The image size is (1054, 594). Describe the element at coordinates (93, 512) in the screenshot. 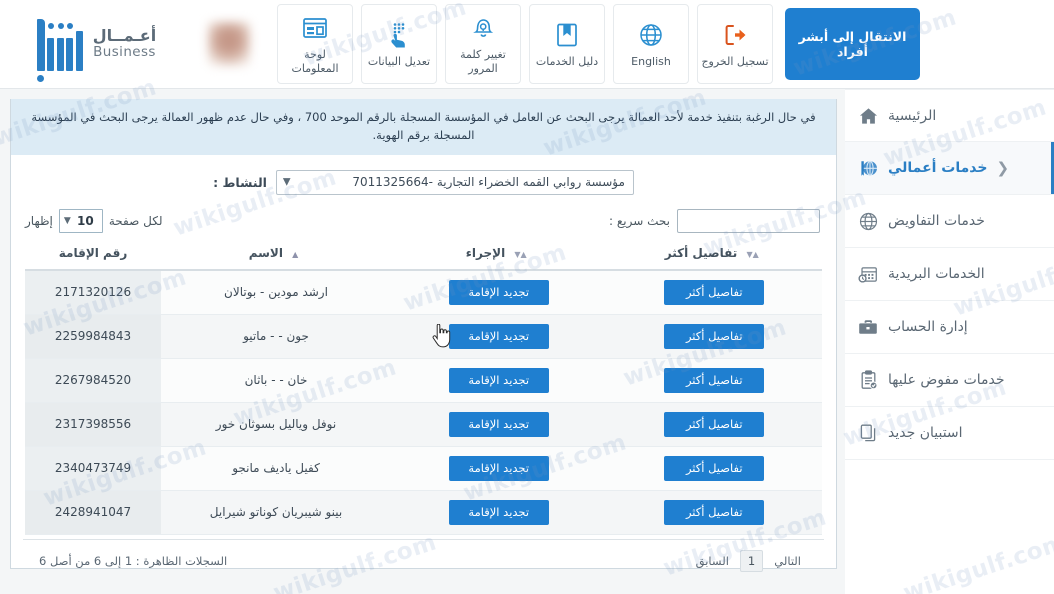

I see `cell-residency-id: 2428941047` at that location.